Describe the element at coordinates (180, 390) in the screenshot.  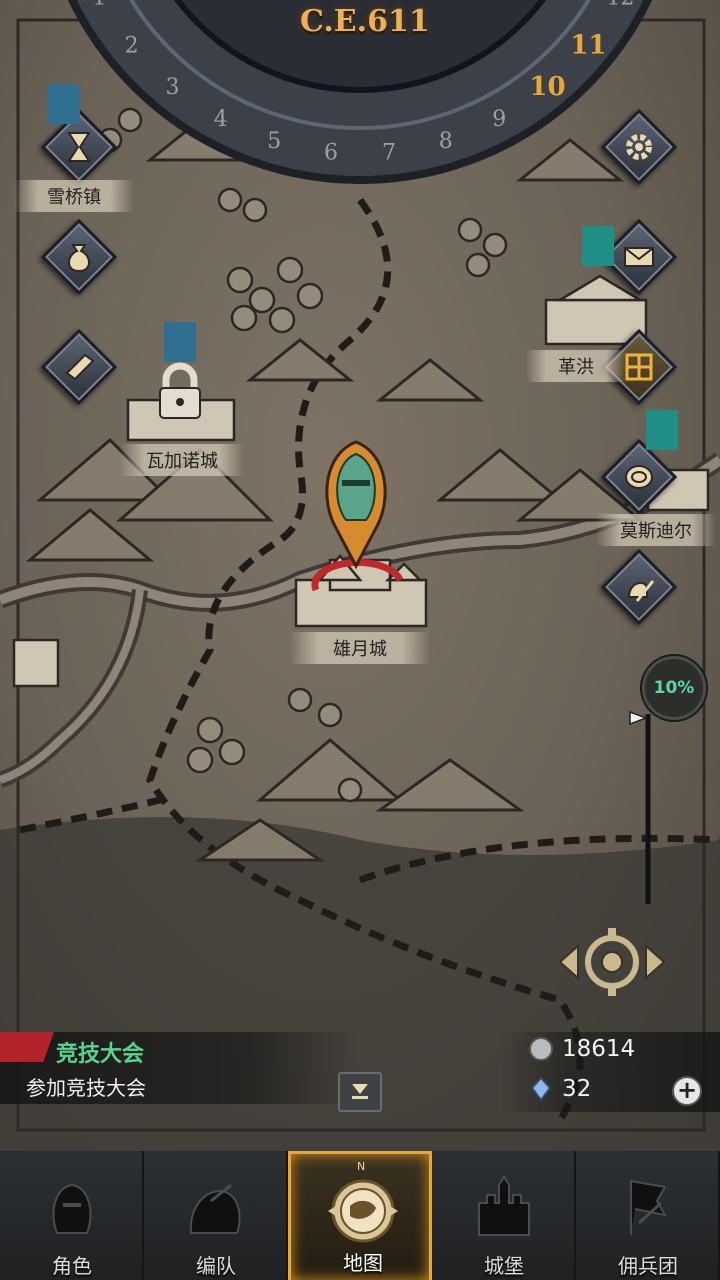
I see `lock-icon` at that location.